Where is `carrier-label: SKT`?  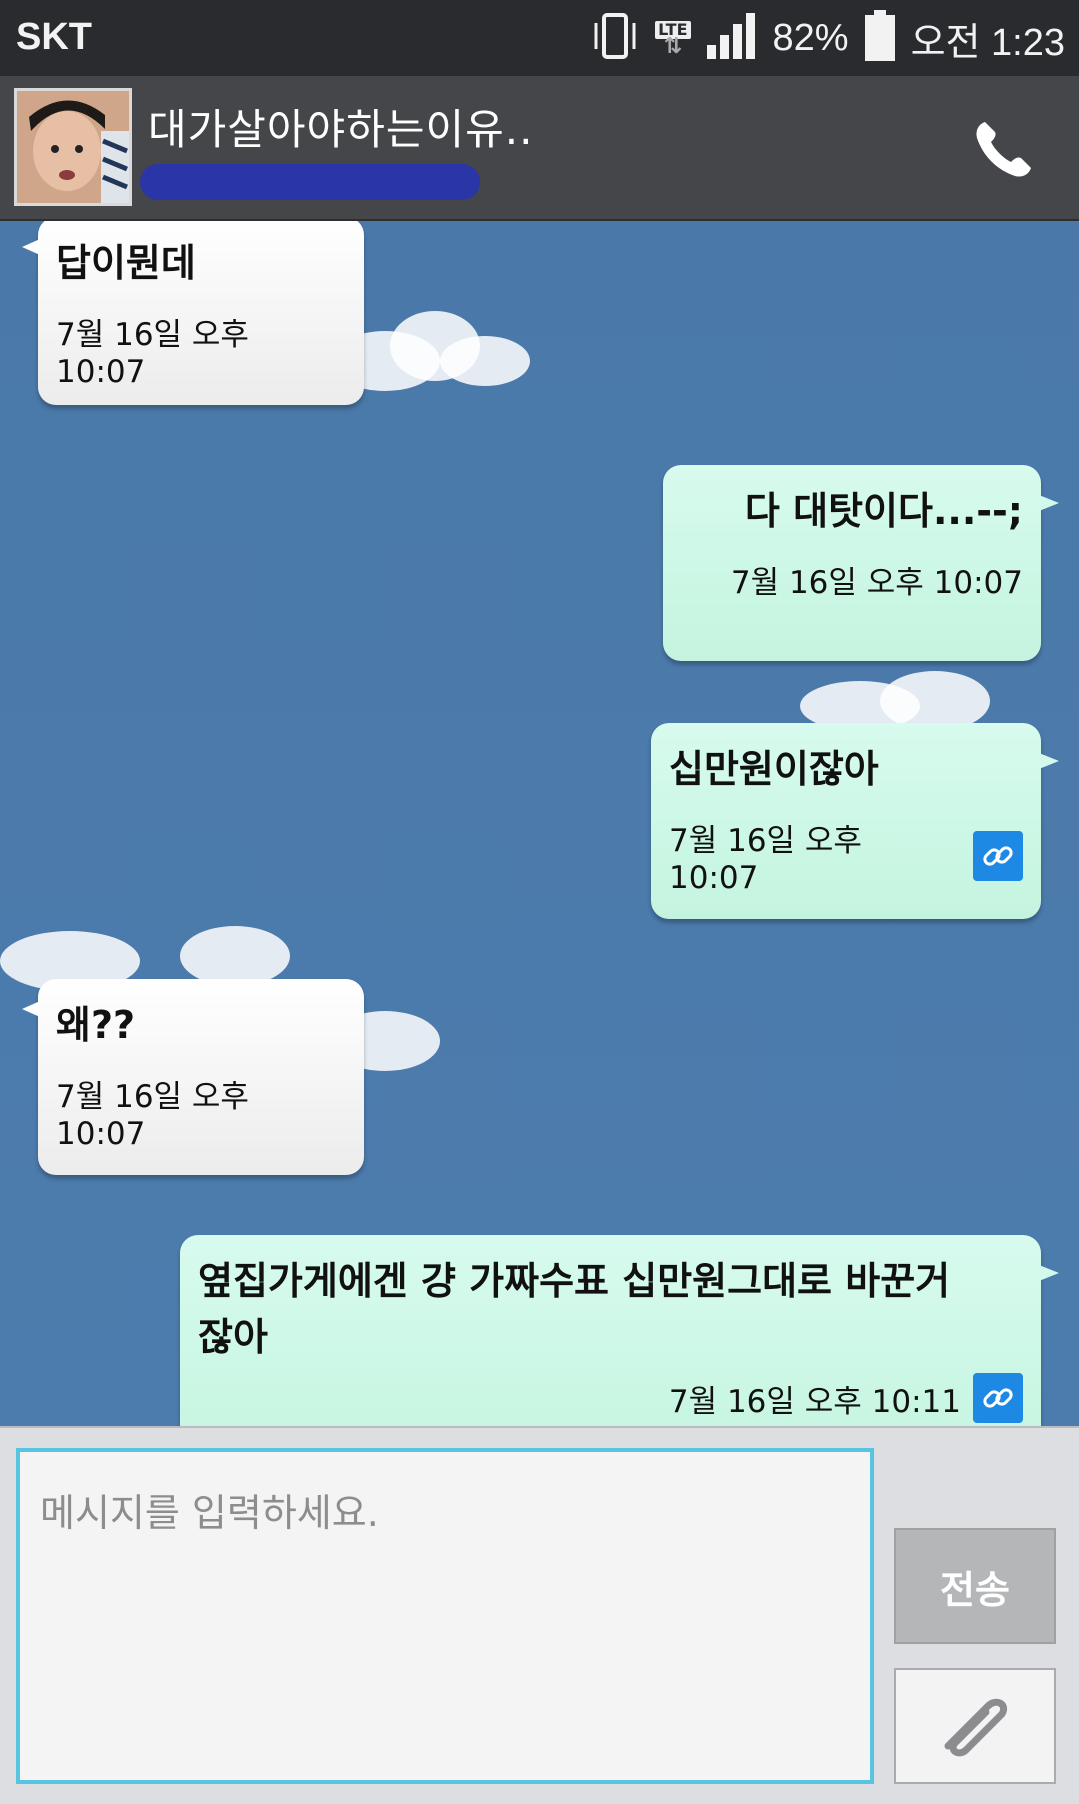
carrier-label: SKT is located at coordinates (54, 37).